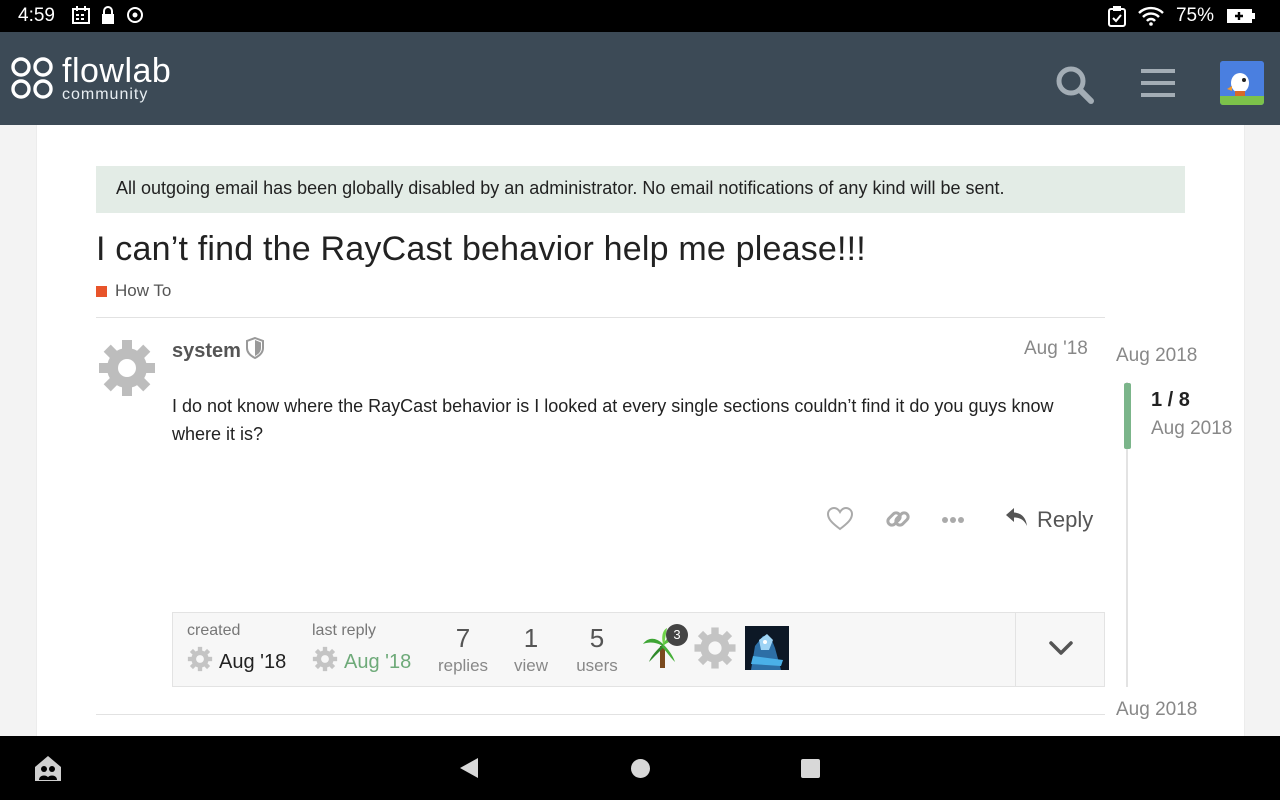  I want to click on nav-home-button, so click(640, 771).